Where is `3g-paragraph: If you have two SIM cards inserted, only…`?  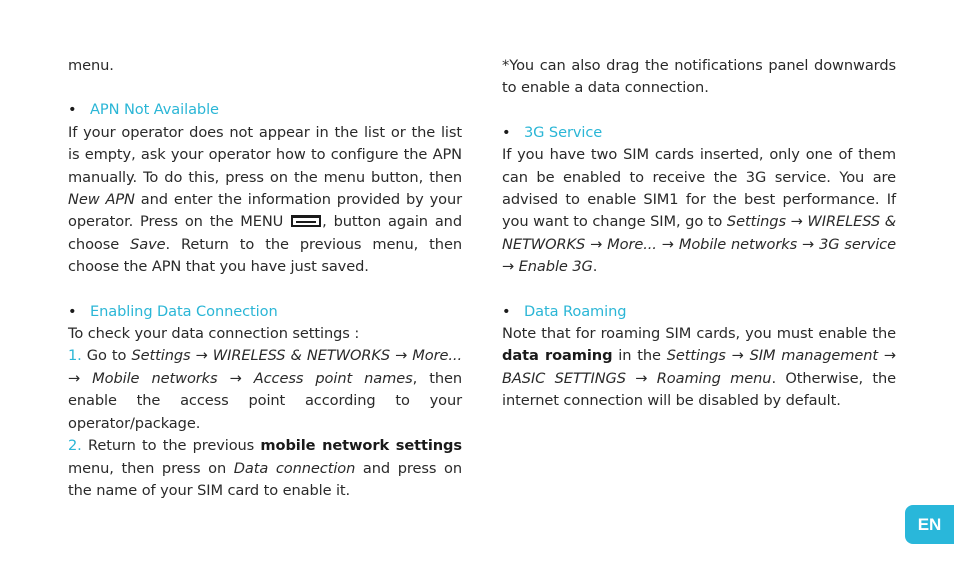
3g-paragraph: If you have two SIM cards inserted, only… is located at coordinates (699, 211).